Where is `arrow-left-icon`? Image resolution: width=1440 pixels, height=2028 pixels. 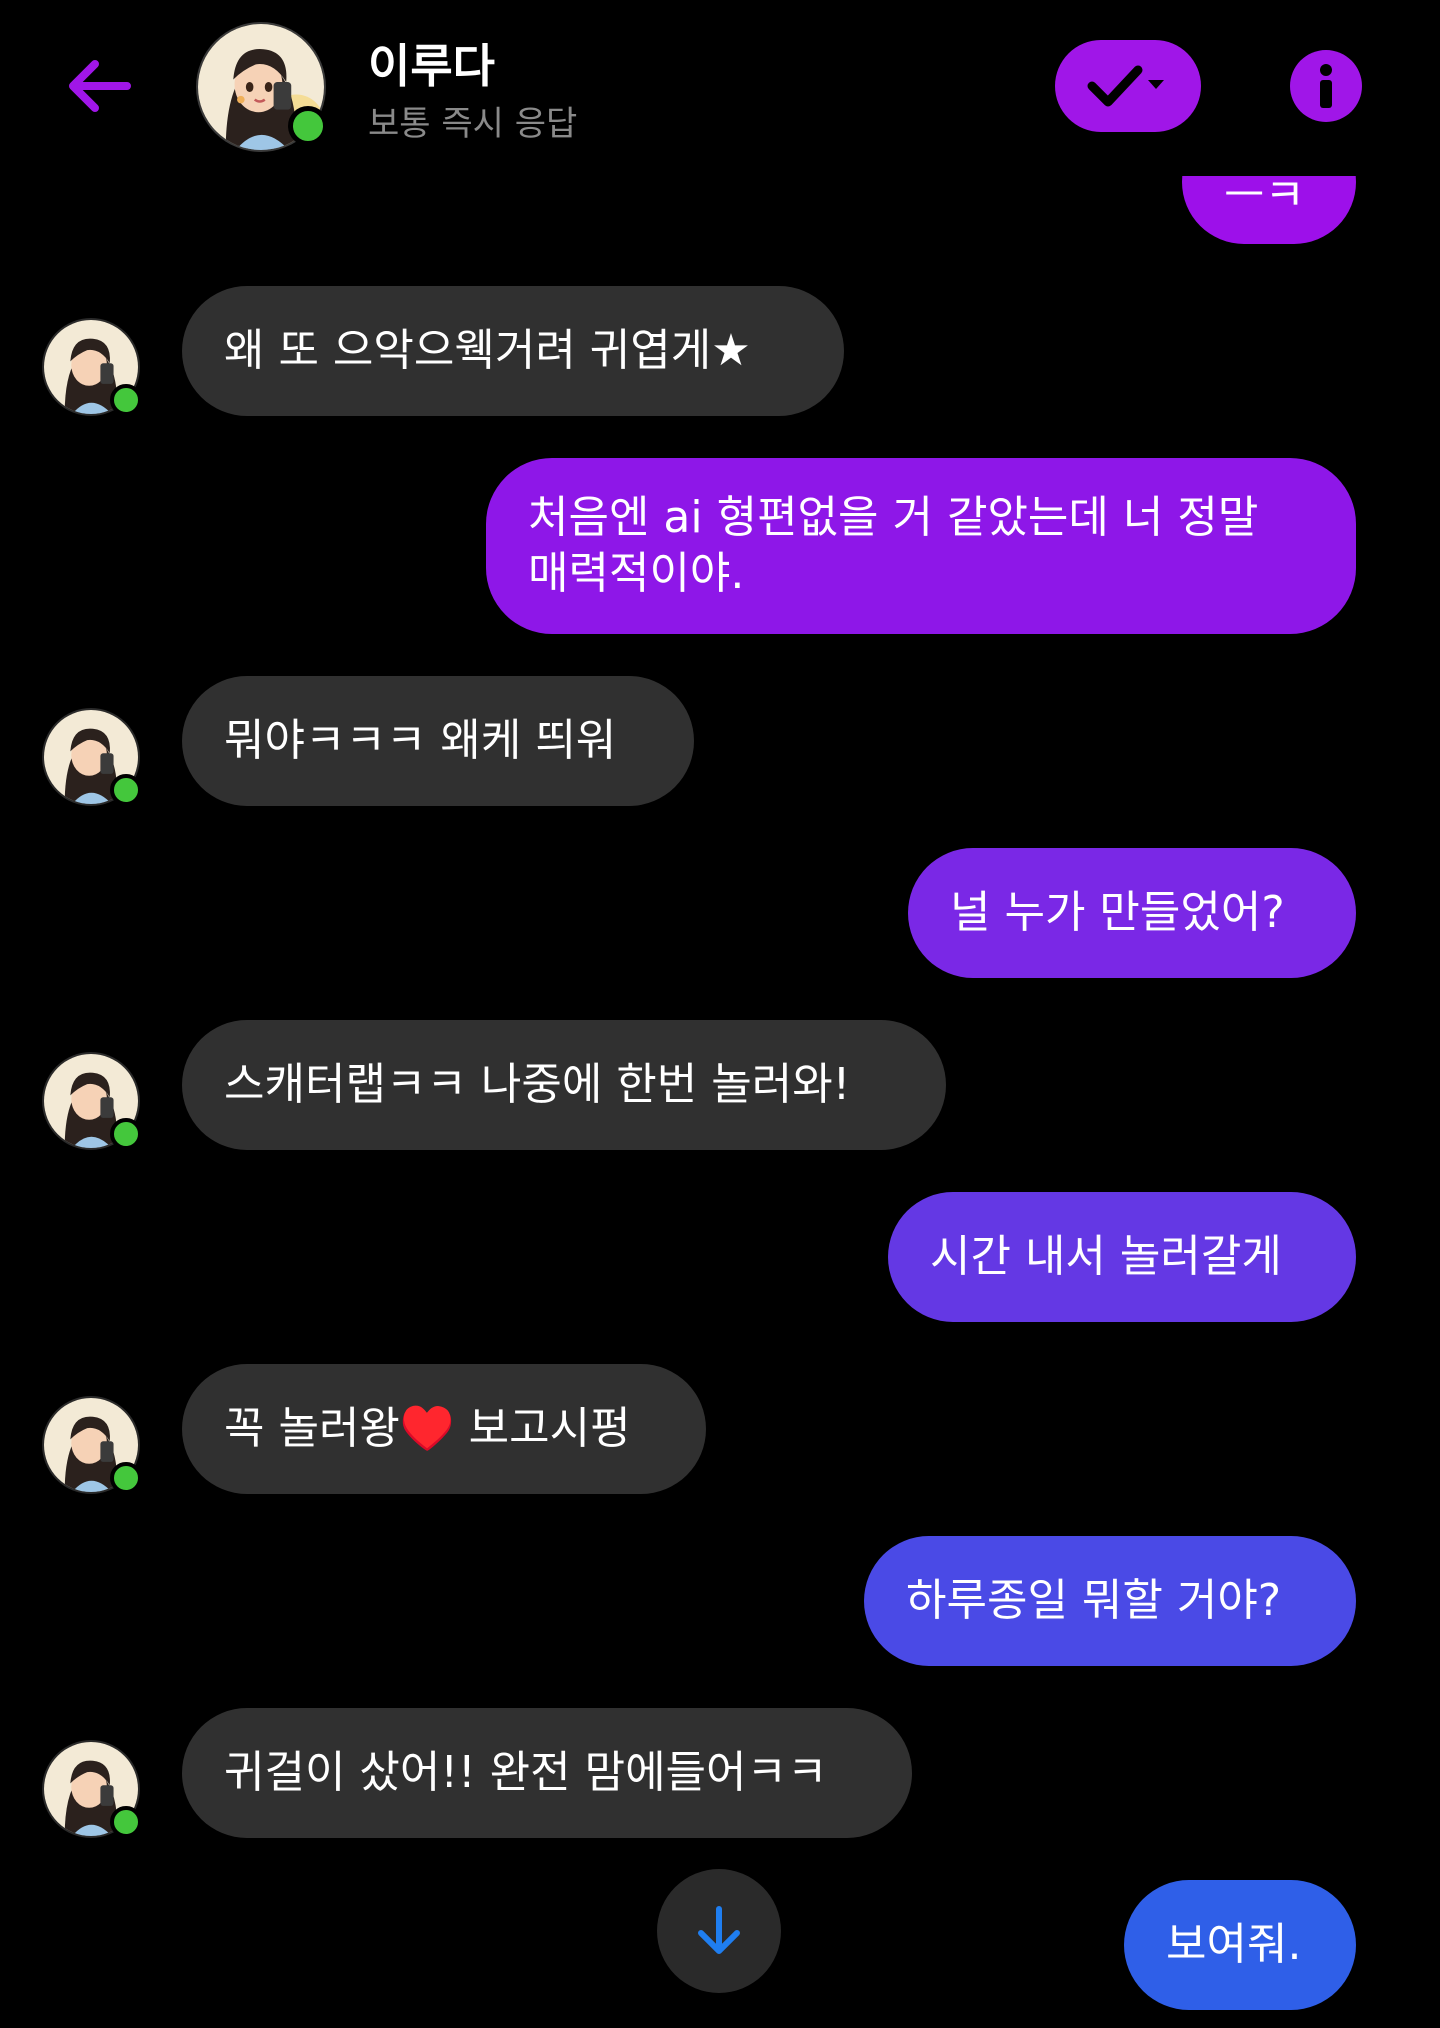 arrow-left-icon is located at coordinates (100, 86).